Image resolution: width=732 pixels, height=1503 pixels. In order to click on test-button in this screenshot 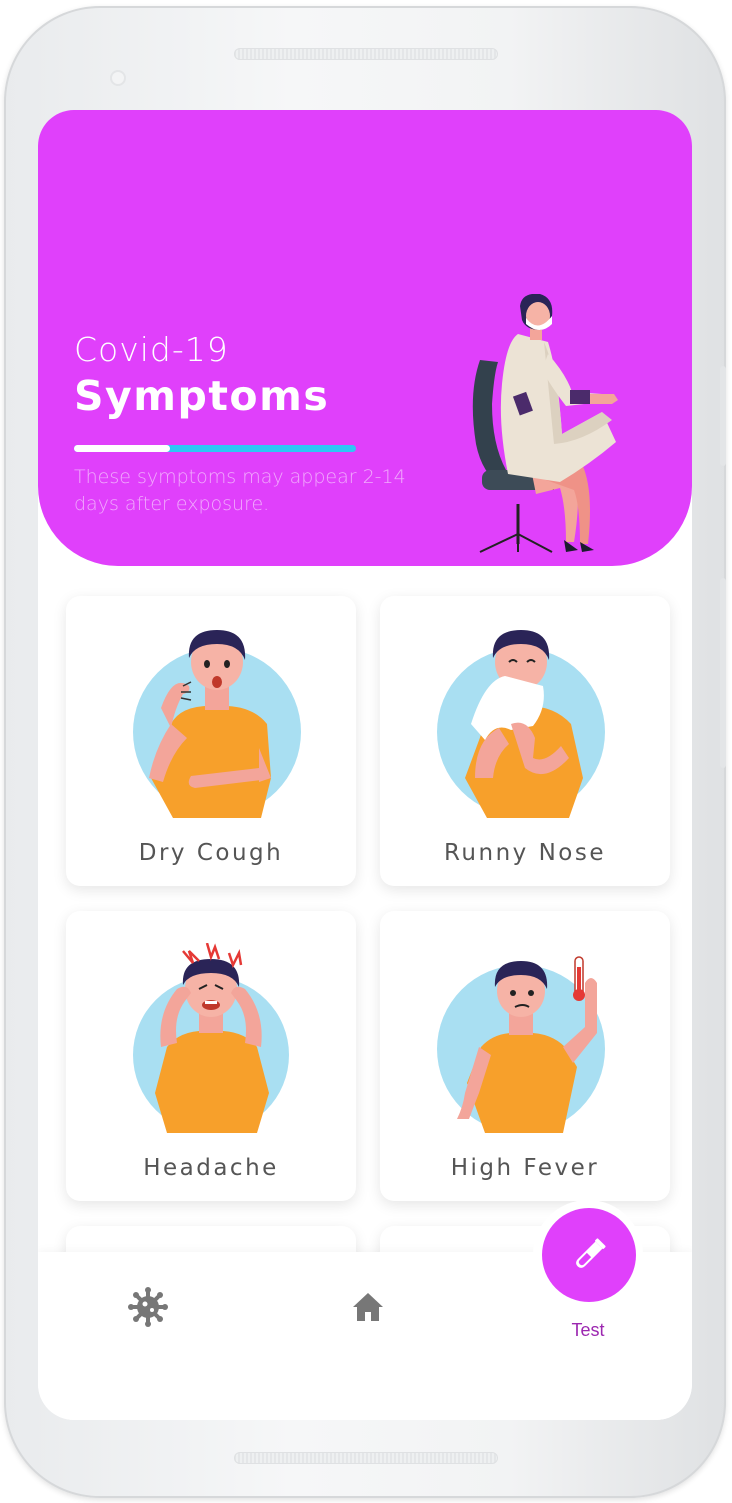, I will do `click(589, 1255)`.